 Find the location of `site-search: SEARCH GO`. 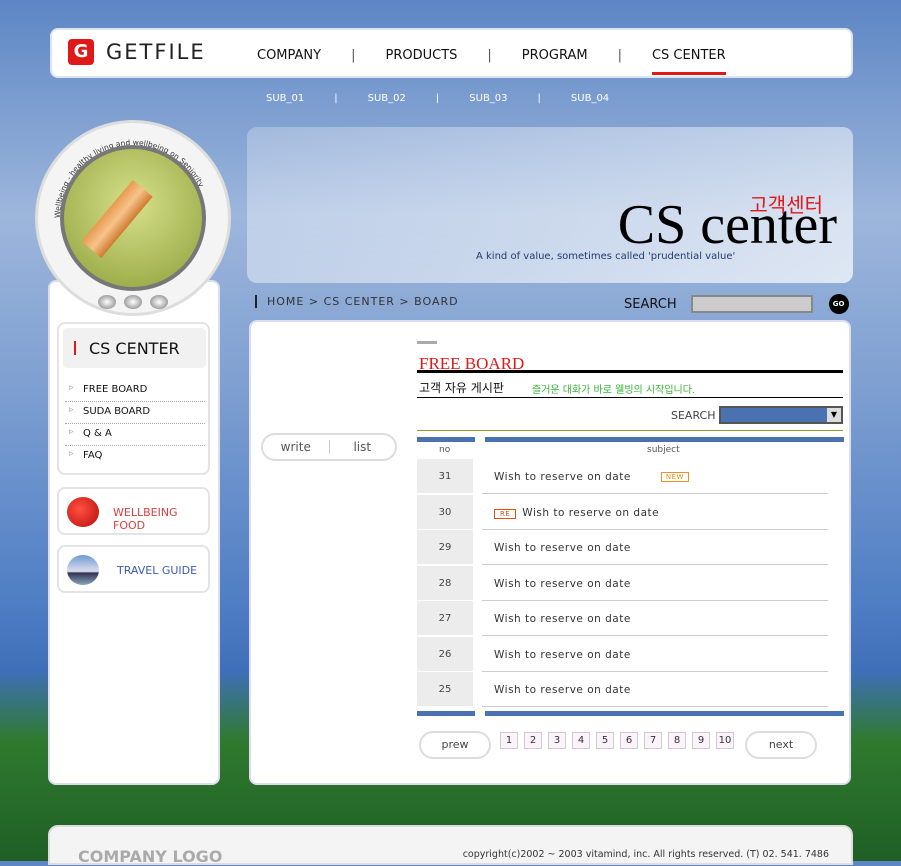

site-search: SEARCH GO is located at coordinates (736, 304).